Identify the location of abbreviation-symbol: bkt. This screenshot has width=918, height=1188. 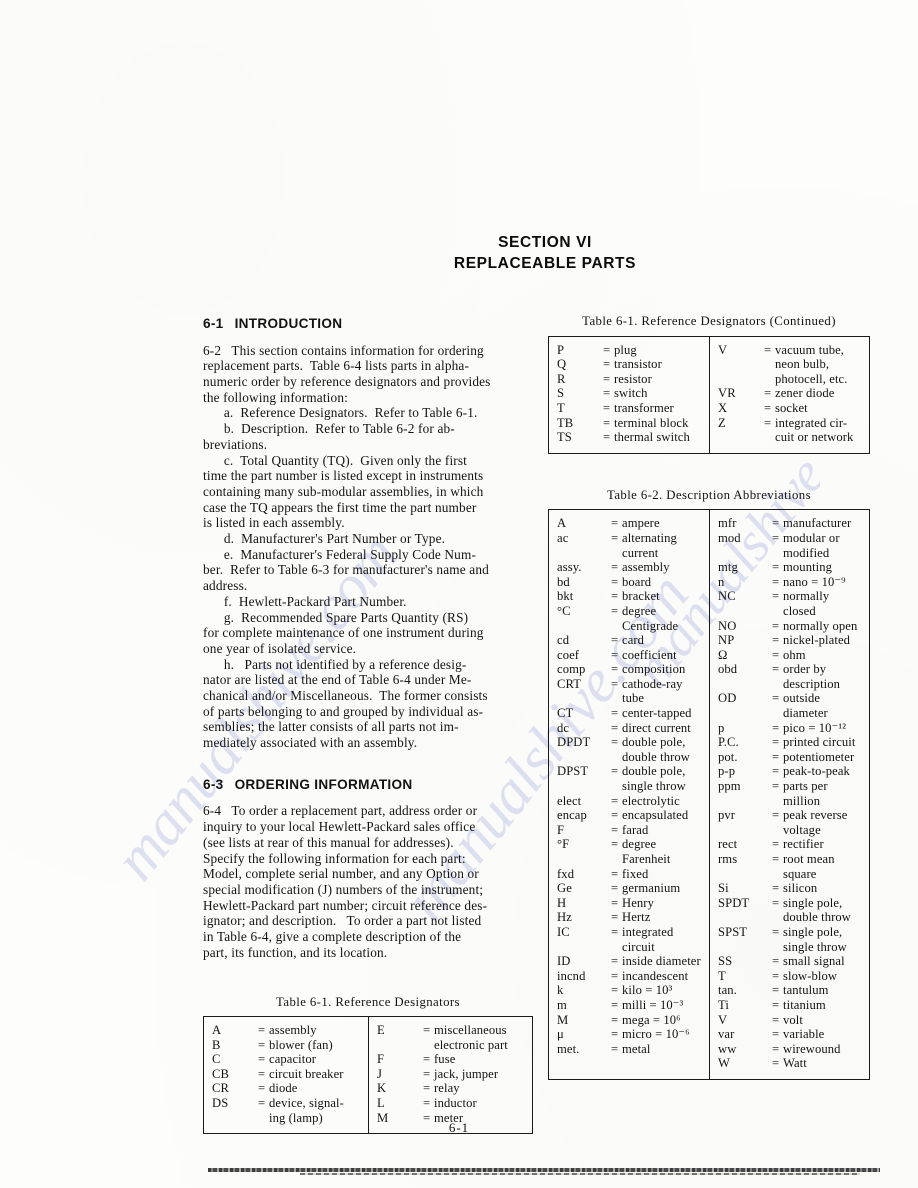
(565, 596).